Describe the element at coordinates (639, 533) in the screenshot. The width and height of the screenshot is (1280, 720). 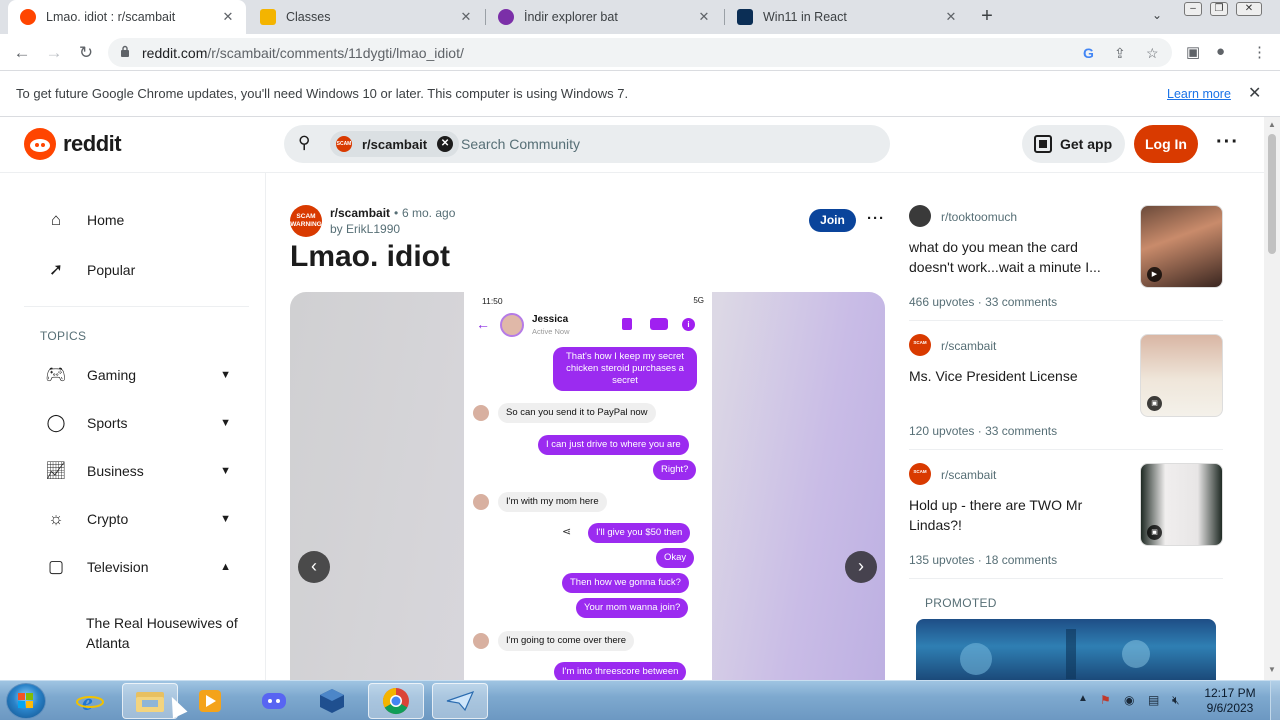
I see `chat-message: I'll give you $50 then` at that location.